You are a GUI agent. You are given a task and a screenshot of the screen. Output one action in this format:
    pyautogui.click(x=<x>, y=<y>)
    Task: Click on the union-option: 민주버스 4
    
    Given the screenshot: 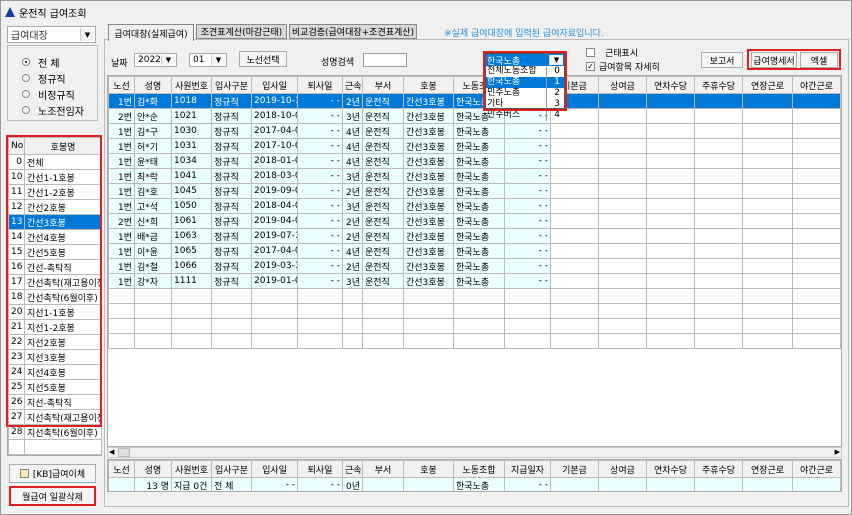 What is the action you would take?
    pyautogui.click(x=525, y=115)
    